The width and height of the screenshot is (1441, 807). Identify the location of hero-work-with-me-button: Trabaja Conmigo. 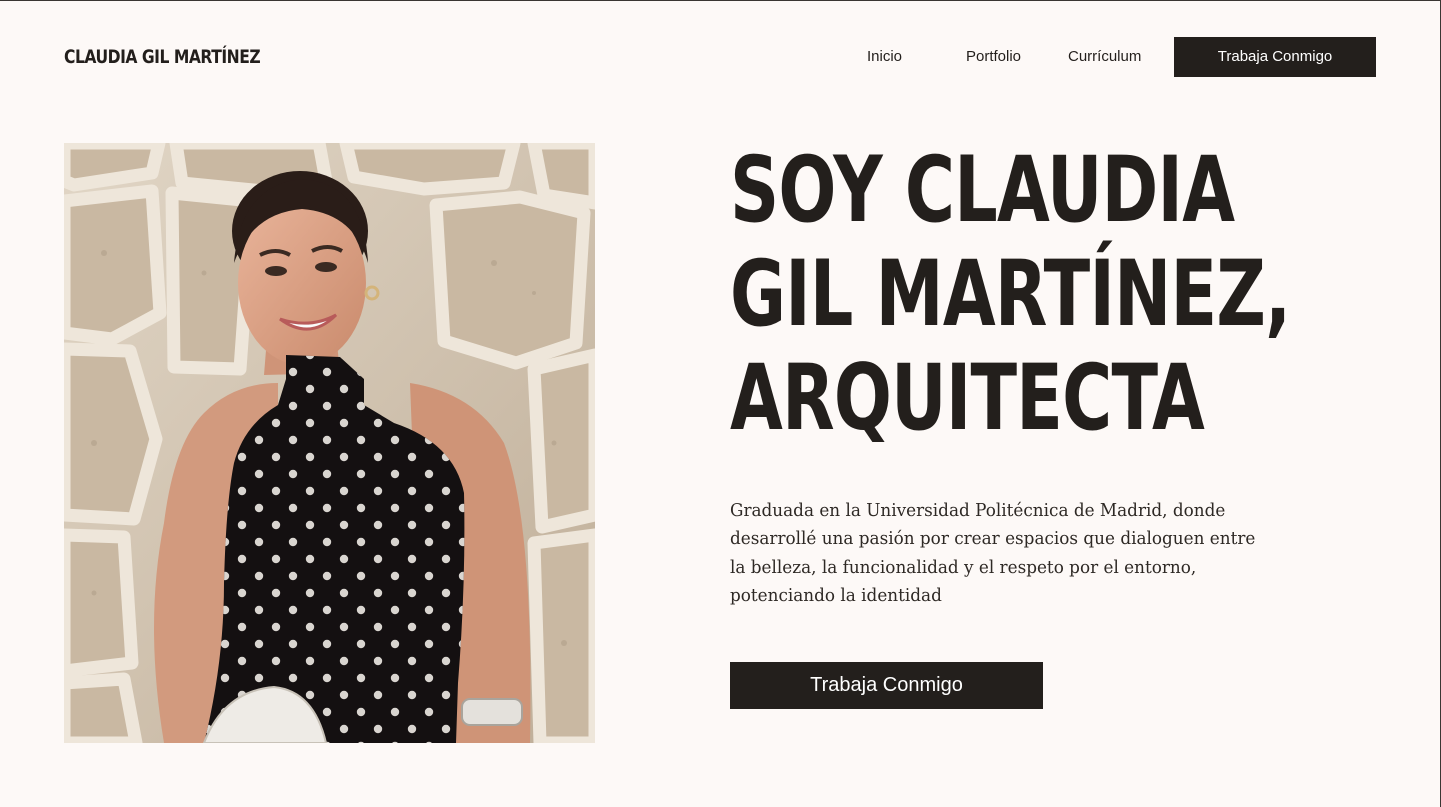
(886, 685).